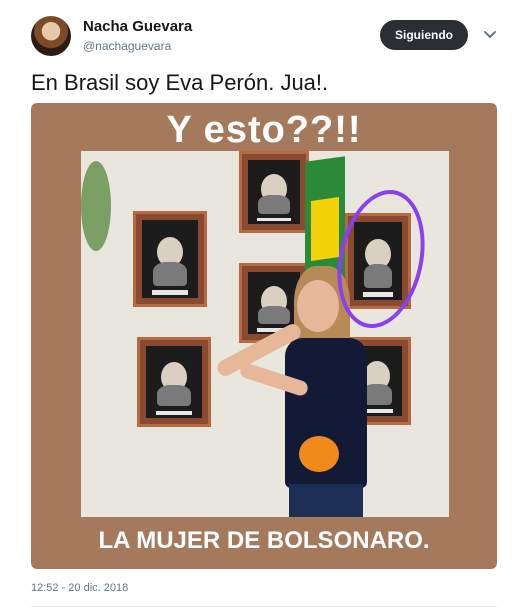  What do you see at coordinates (424, 35) in the screenshot?
I see `following-button: Siguiendo` at bounding box center [424, 35].